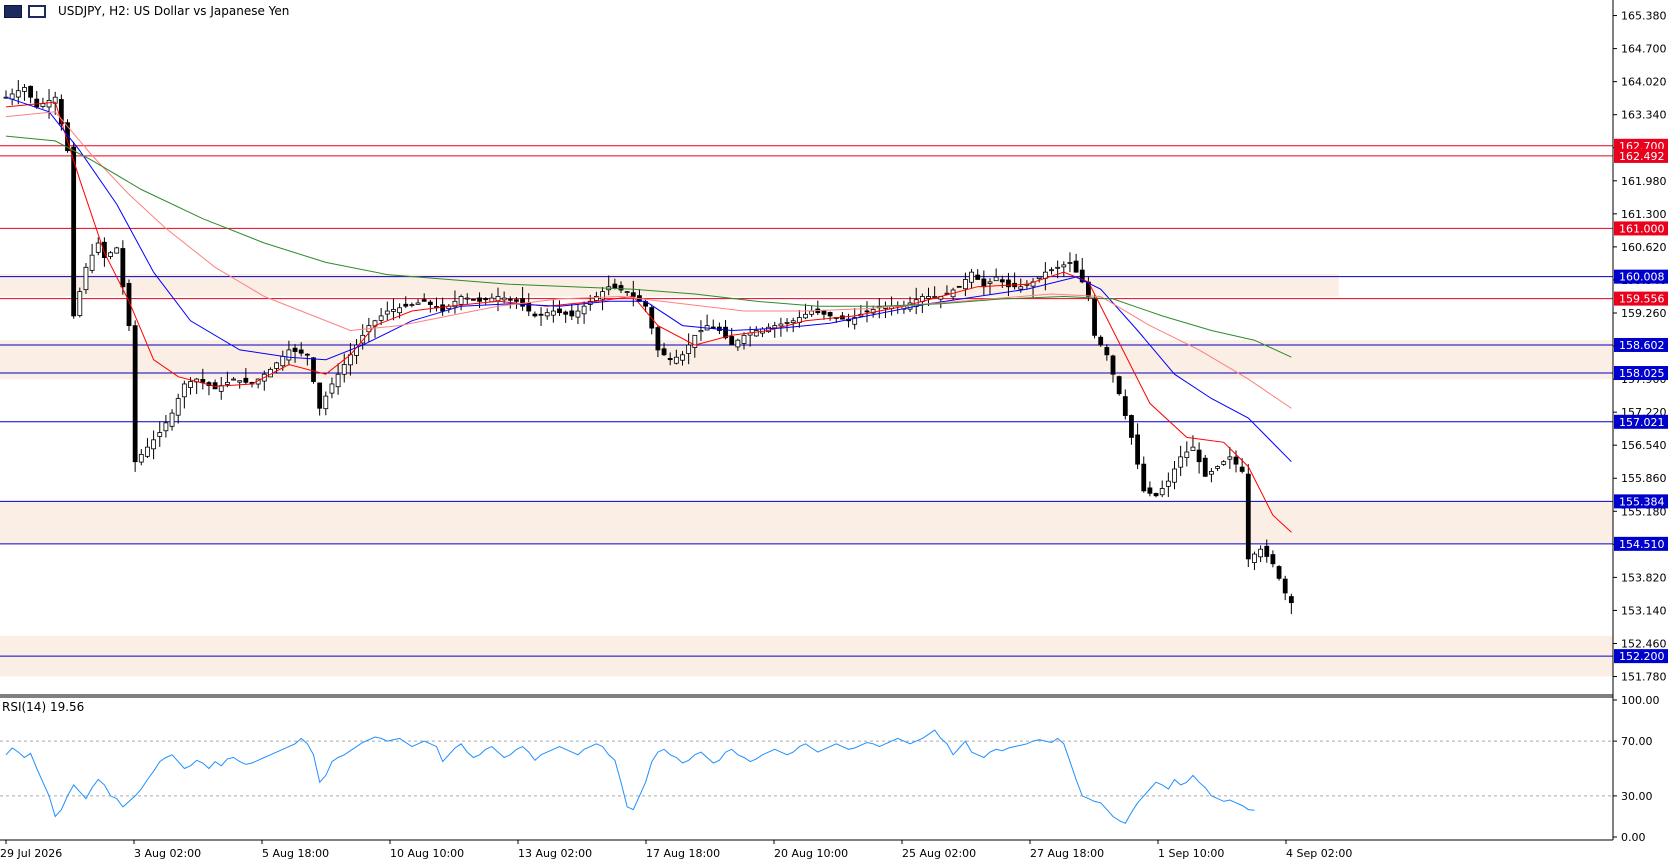  I want to click on time-tick-label: 3 Aug 02:00, so click(167, 853).